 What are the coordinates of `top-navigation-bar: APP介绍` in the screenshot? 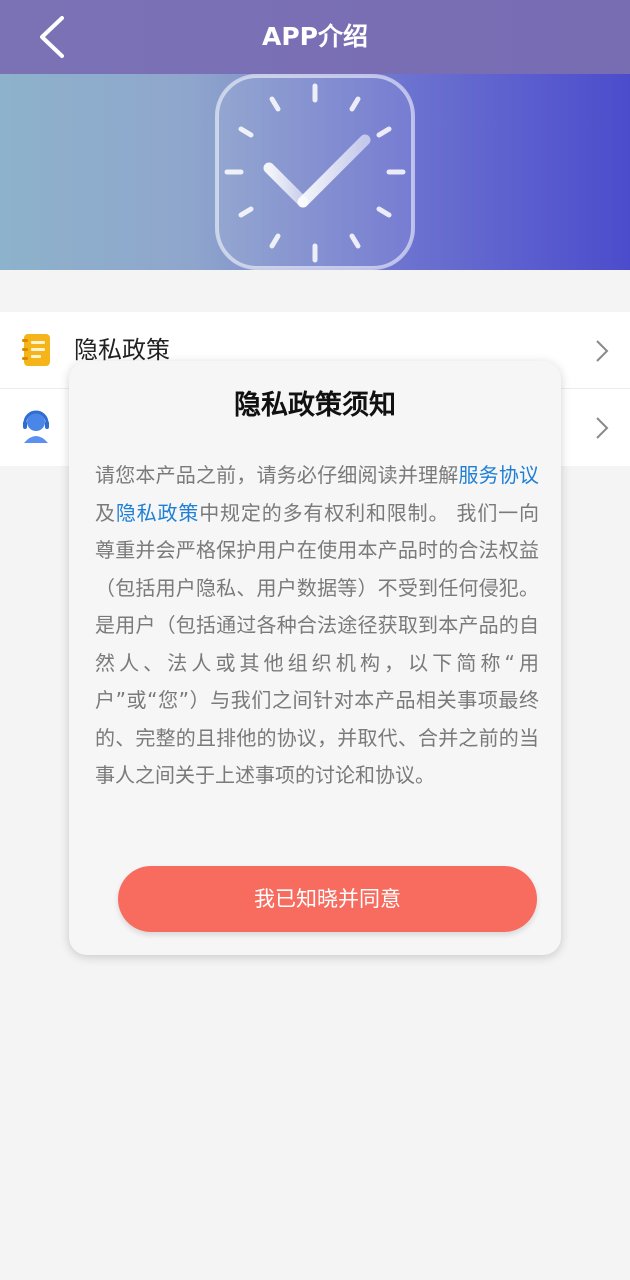 It's located at (315, 37).